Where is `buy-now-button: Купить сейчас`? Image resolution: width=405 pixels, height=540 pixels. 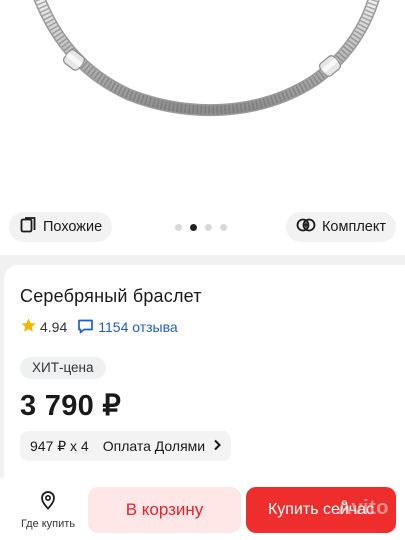 buy-now-button: Купить сейчас is located at coordinates (321, 510).